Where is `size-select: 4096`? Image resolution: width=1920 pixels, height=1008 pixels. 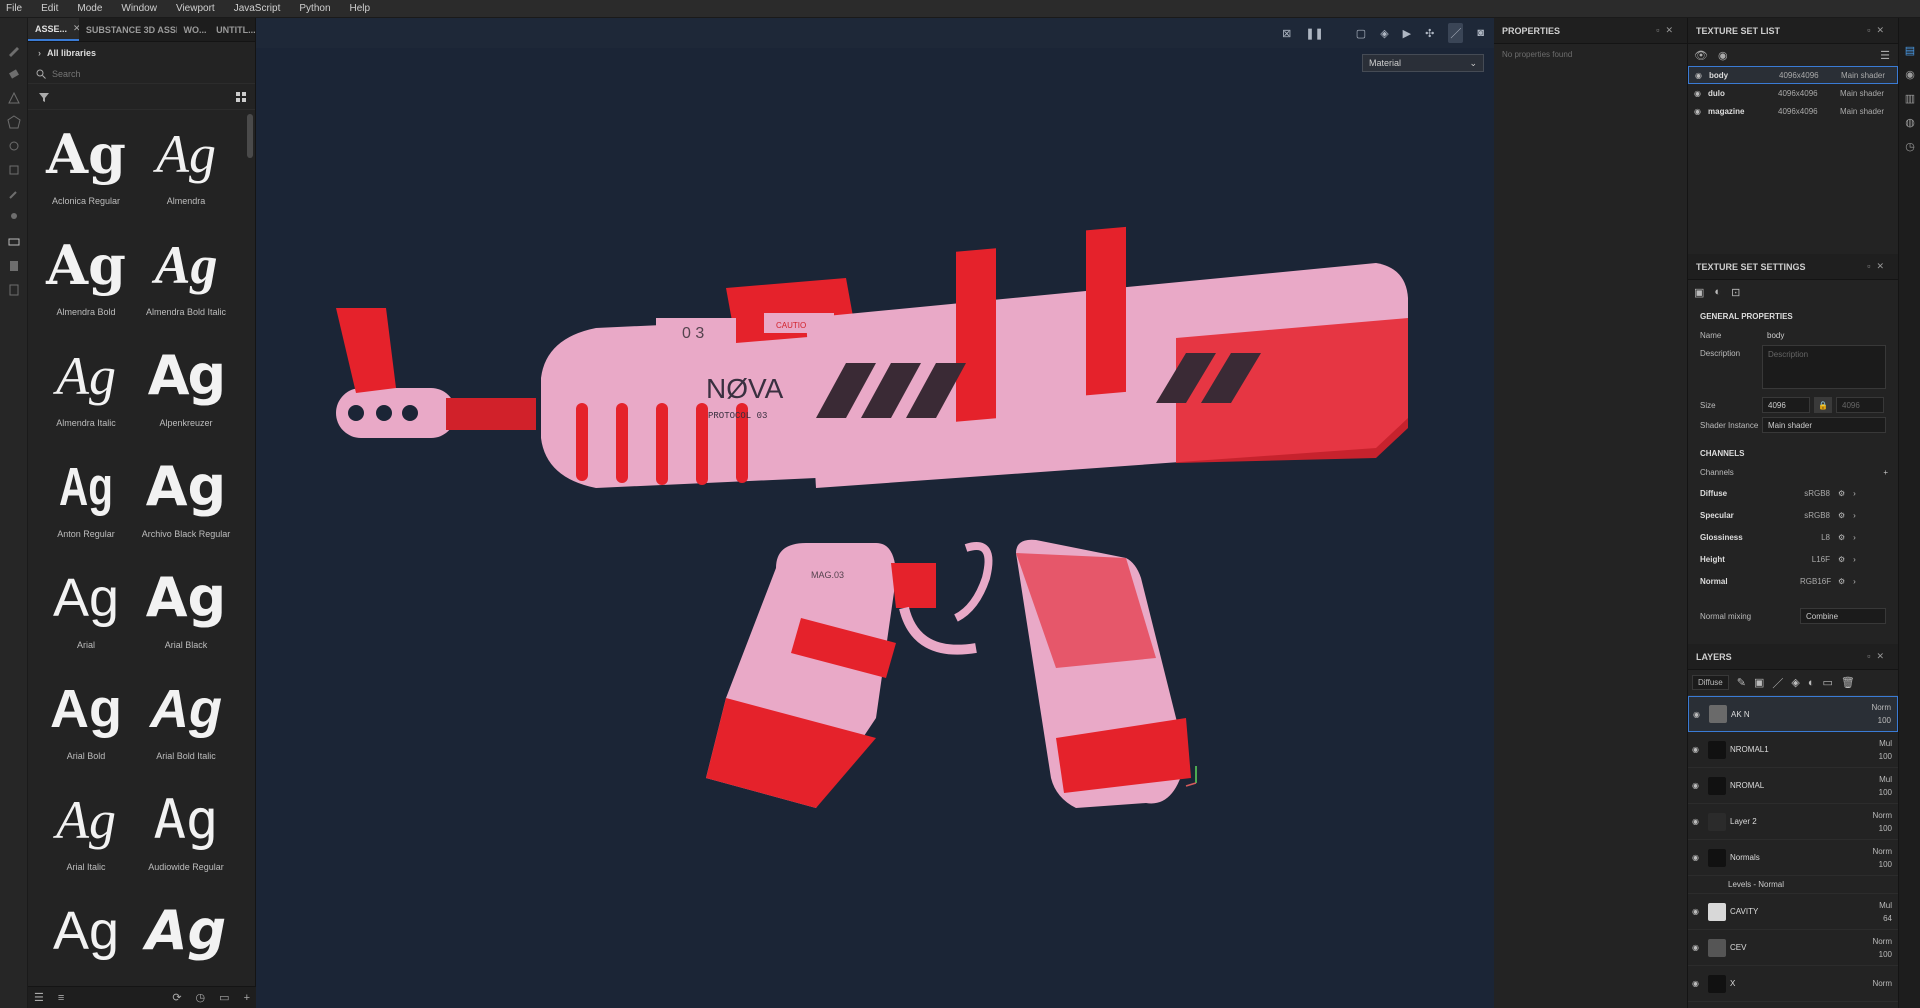
size-select: 4096 is located at coordinates (1786, 405).